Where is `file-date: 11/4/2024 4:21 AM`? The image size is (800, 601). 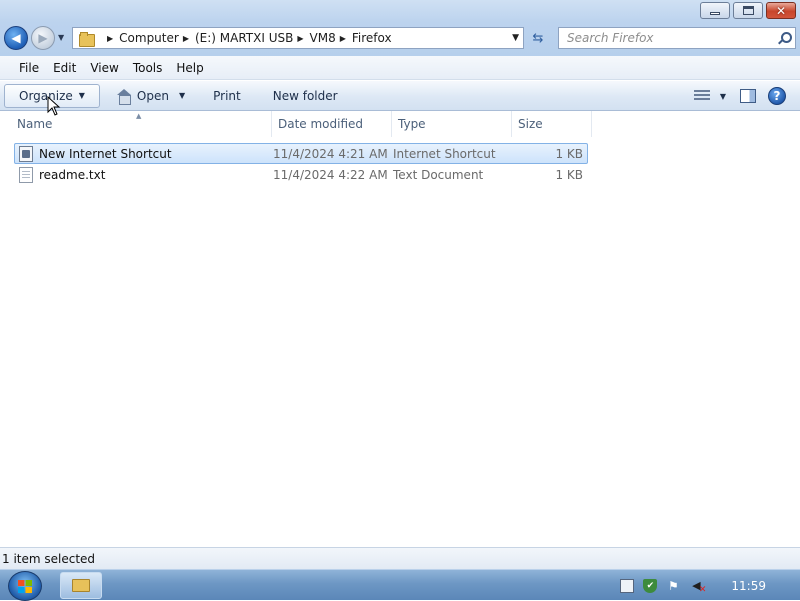 file-date: 11/4/2024 4:21 AM is located at coordinates (330, 153).